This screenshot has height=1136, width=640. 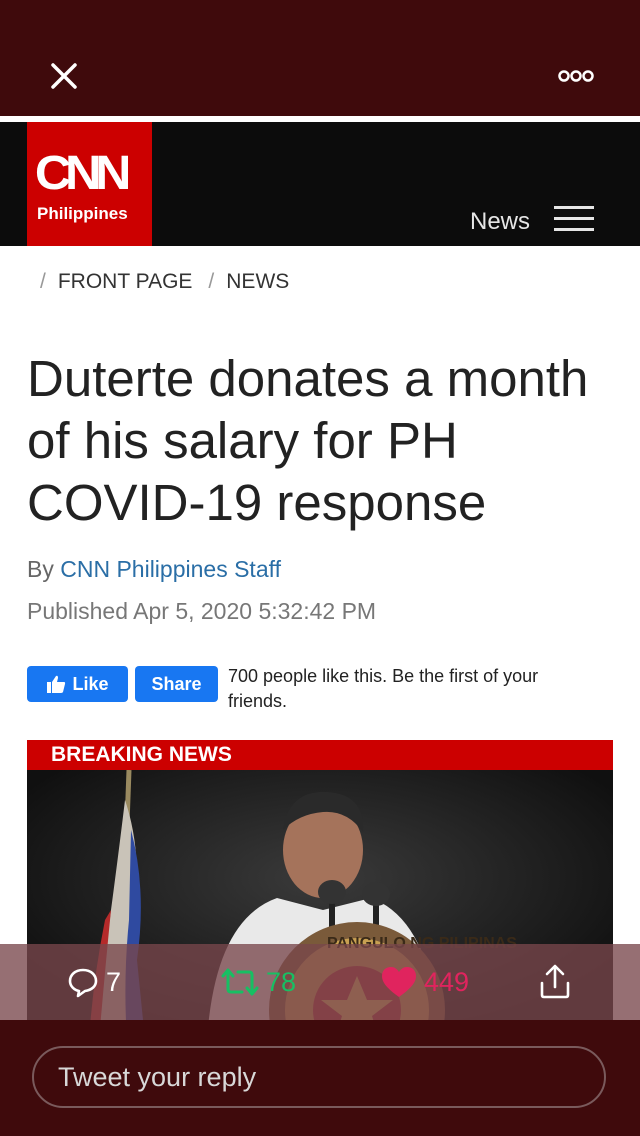 I want to click on close-icon, so click(x=64, y=76).